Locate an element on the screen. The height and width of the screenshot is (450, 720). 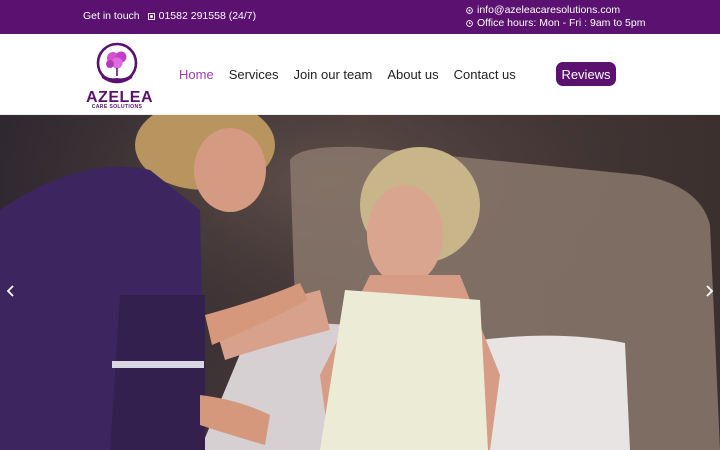
slider-next-button is located at coordinates (709, 291).